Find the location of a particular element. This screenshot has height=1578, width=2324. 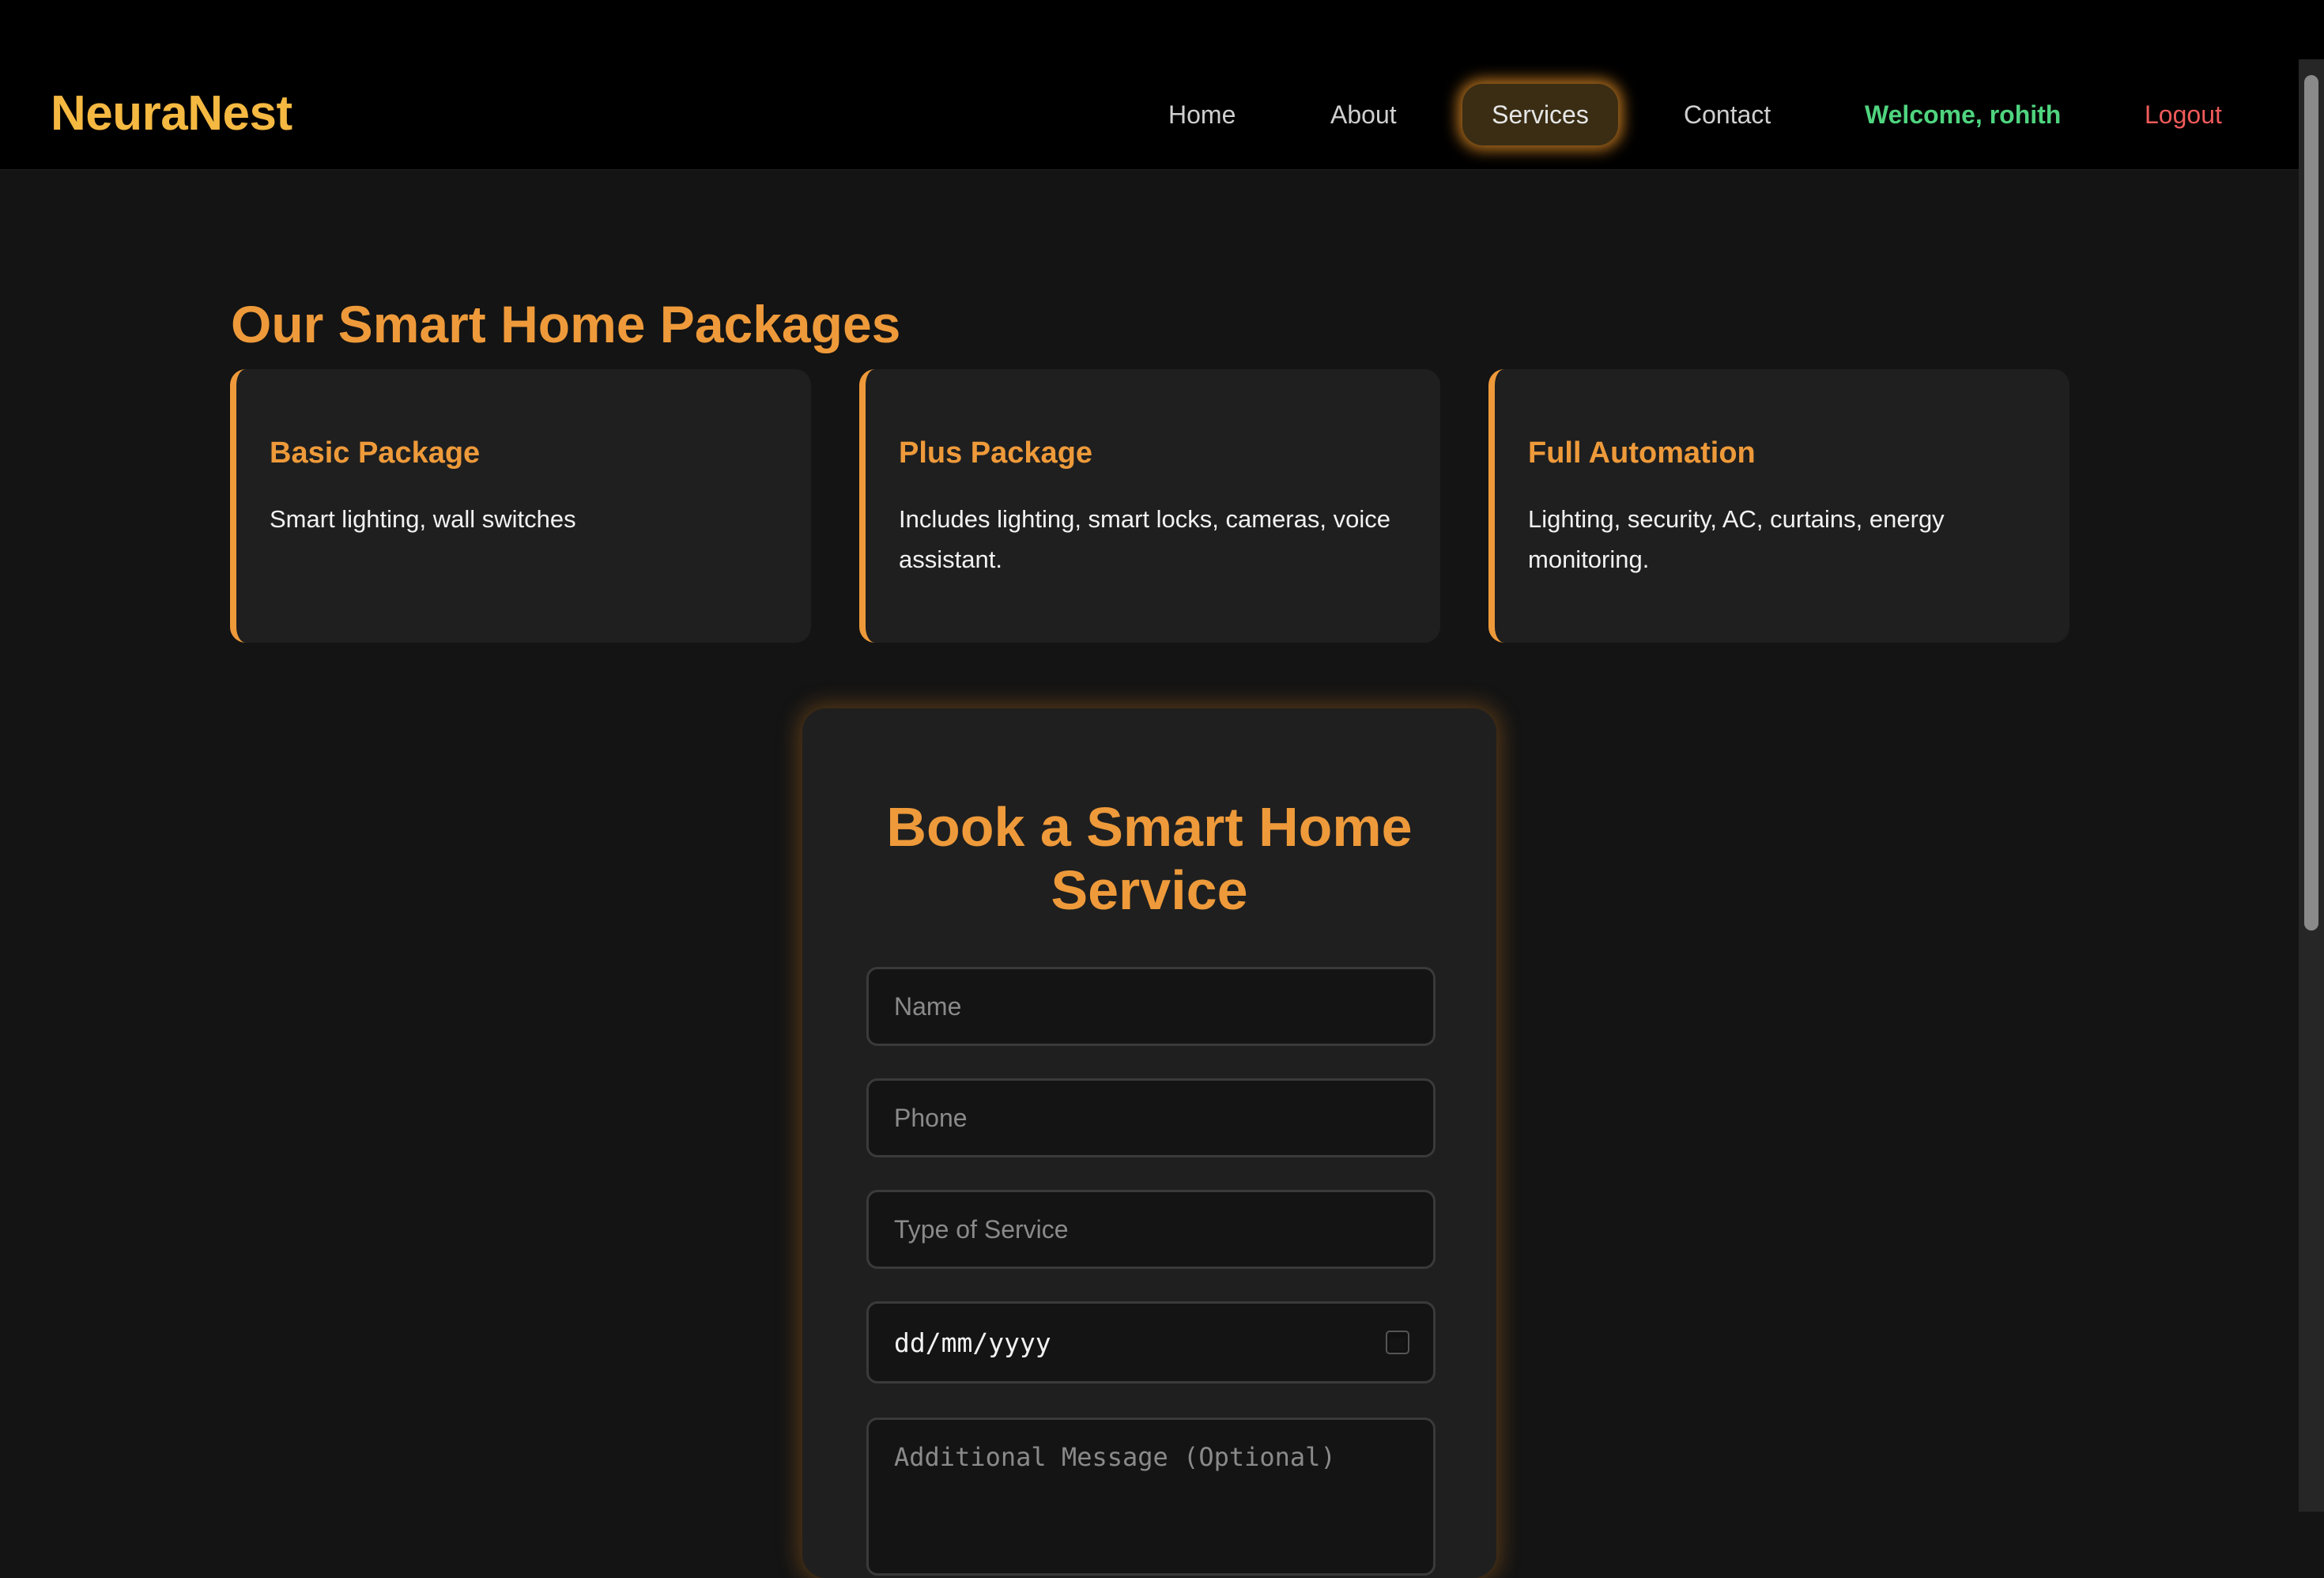

message-textarea: Additional Message (Optional) is located at coordinates (1151, 1497).